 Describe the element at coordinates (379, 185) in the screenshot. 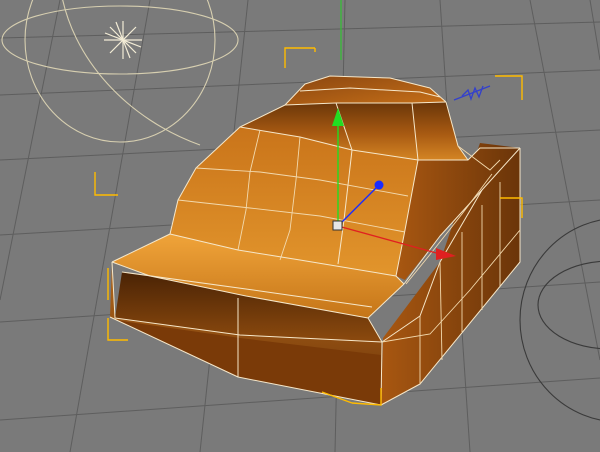

I see `gizmo-z-handle-icon` at that location.